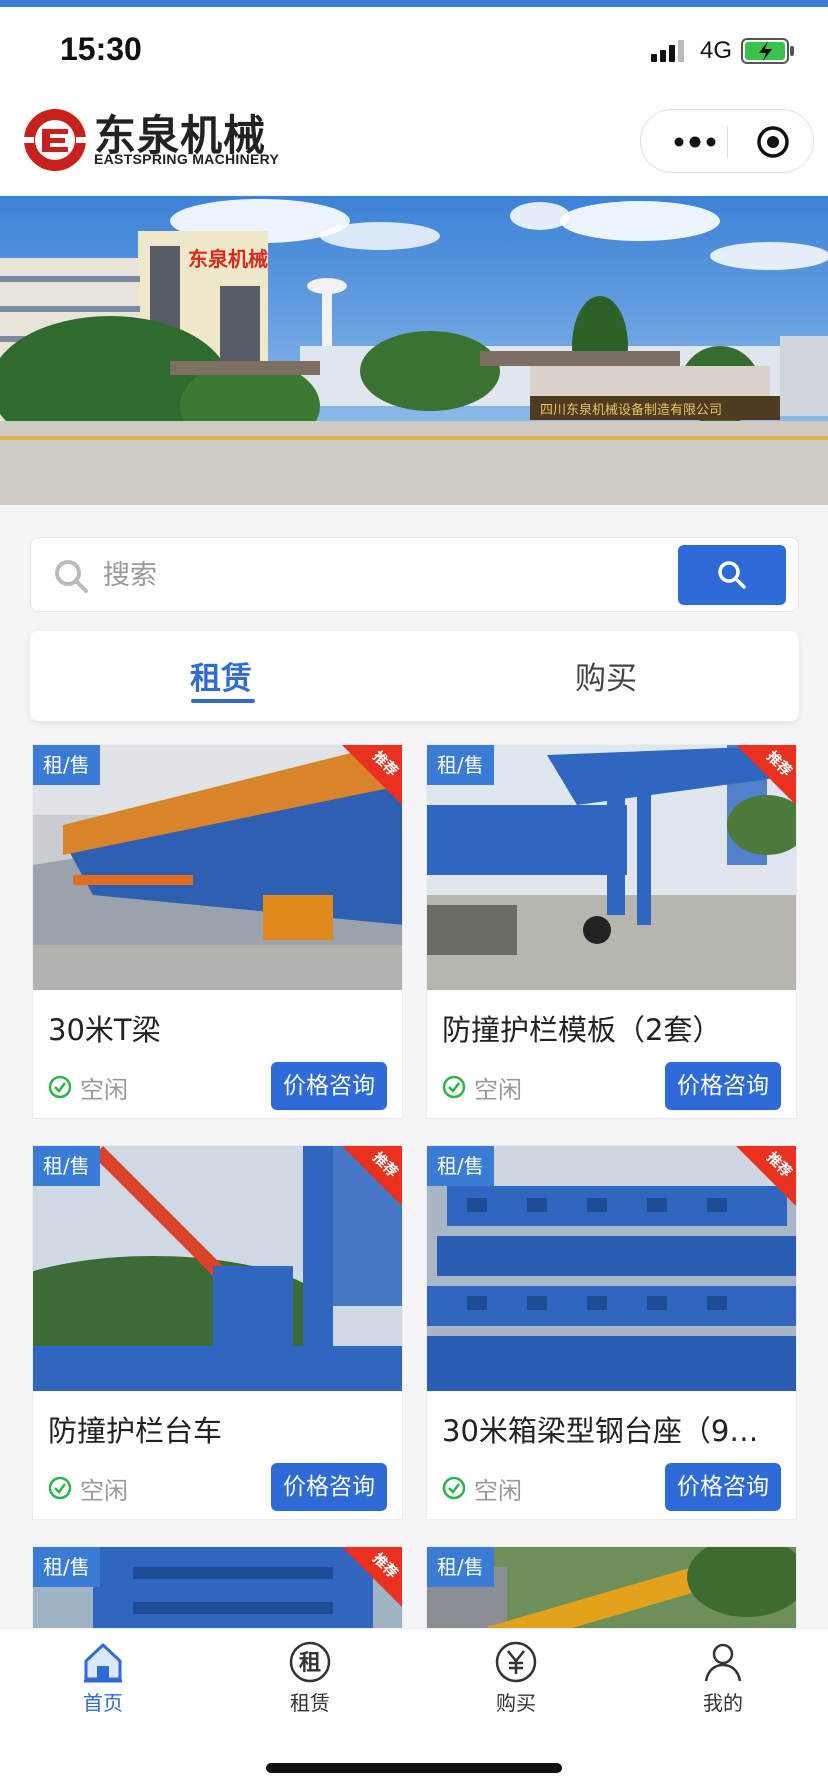 This screenshot has width=828, height=1792. I want to click on top-accent-line, so click(414, 3).